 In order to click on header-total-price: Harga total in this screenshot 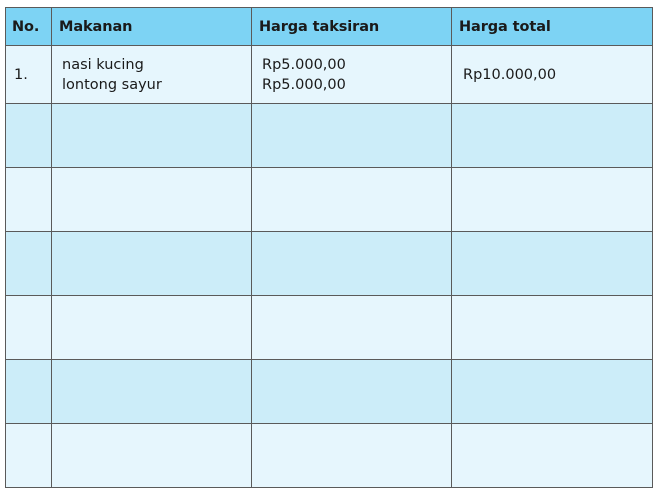, I will do `click(552, 26)`.